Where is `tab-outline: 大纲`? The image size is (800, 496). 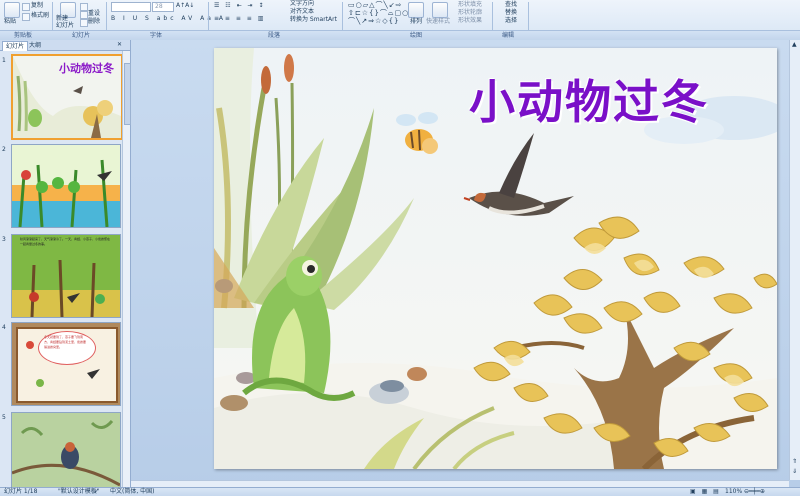
tab-outline: 大纲 is located at coordinates (35, 45).